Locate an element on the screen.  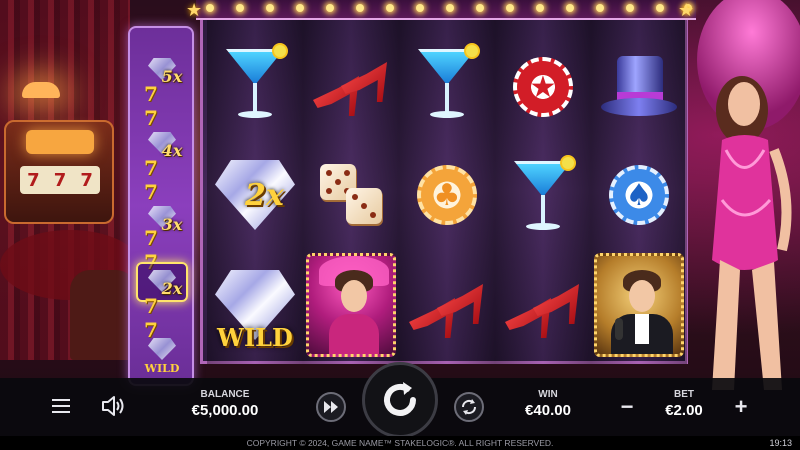
spin-button is located at coordinates (400, 400).